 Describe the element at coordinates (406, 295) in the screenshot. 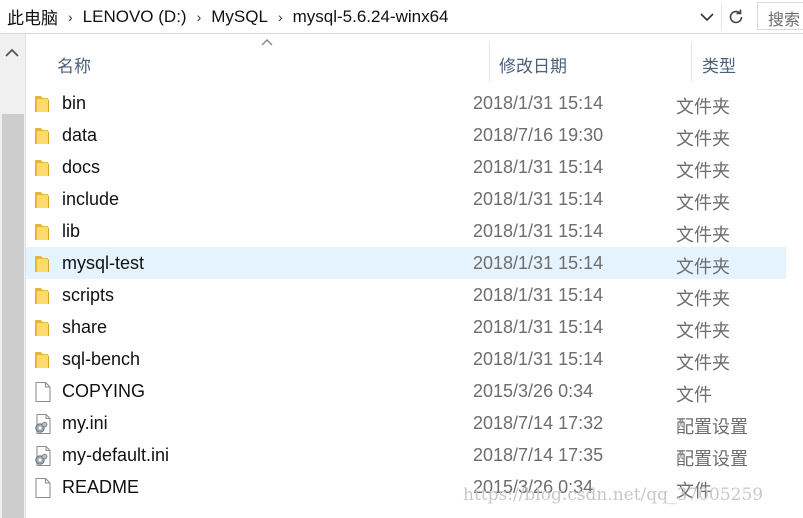

I see `file-row: scripts 2018/1/31 15:14 文件夹` at that location.